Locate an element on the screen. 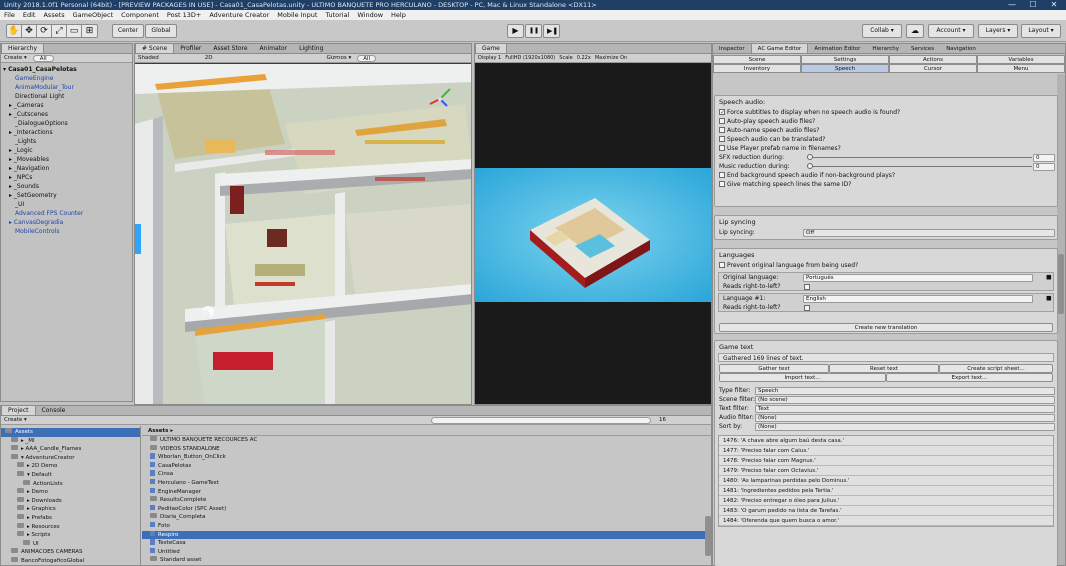 The image size is (1066, 566). hierarchy-item: ▸ _SetGeometry is located at coordinates (66, 195).